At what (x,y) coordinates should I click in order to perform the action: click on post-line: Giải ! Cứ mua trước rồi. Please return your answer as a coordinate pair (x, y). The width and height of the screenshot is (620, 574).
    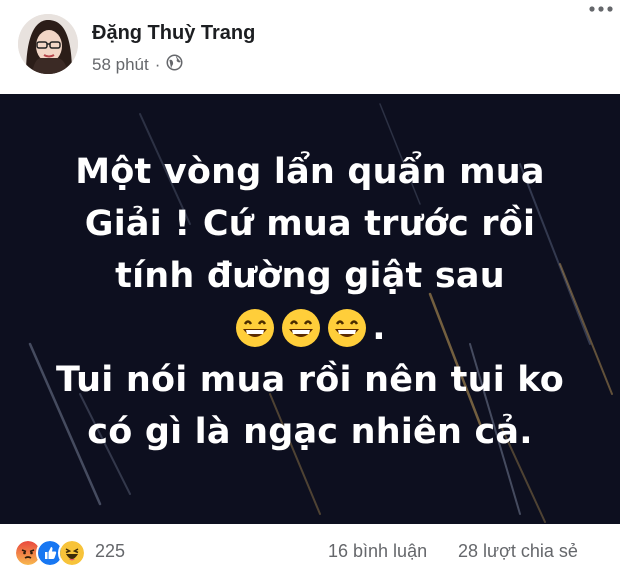
    Looking at the image, I should click on (310, 224).